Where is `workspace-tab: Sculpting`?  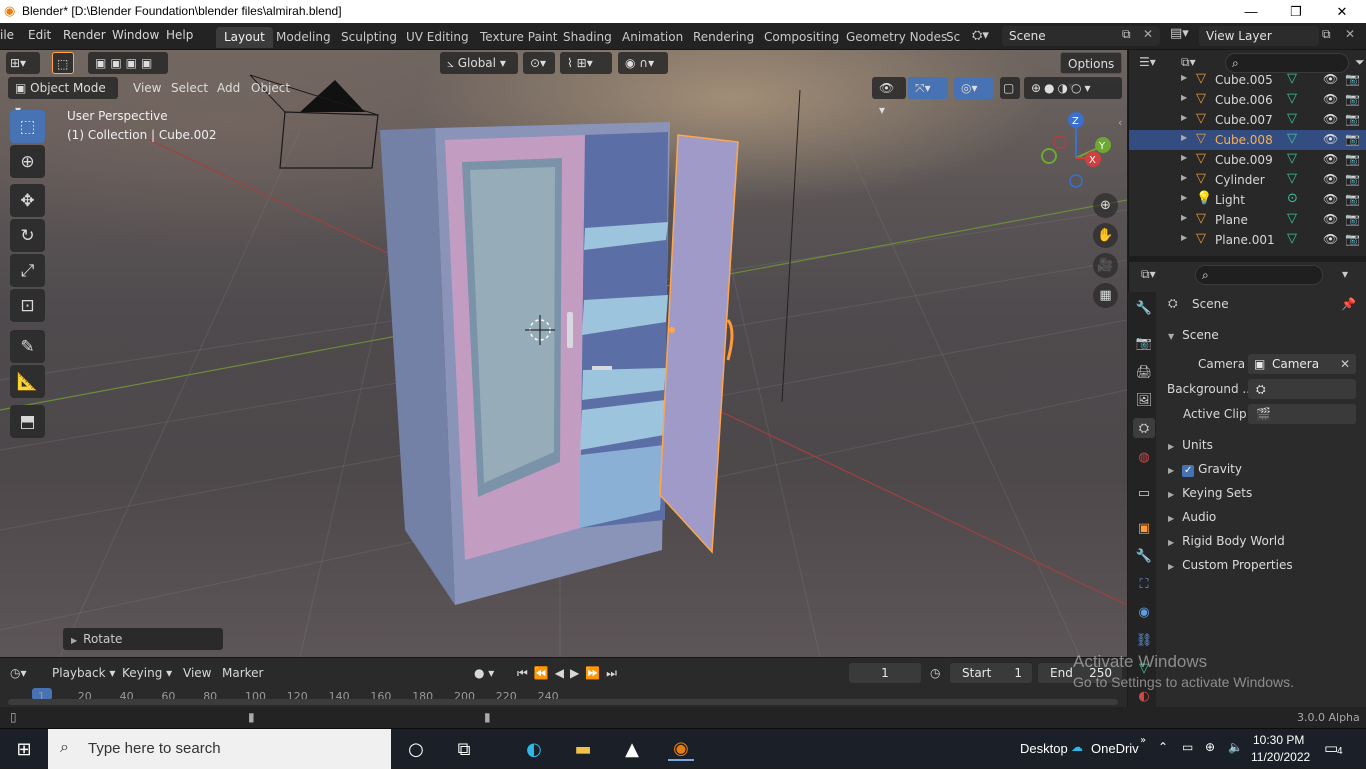
workspace-tab: Sculpting is located at coordinates (369, 37).